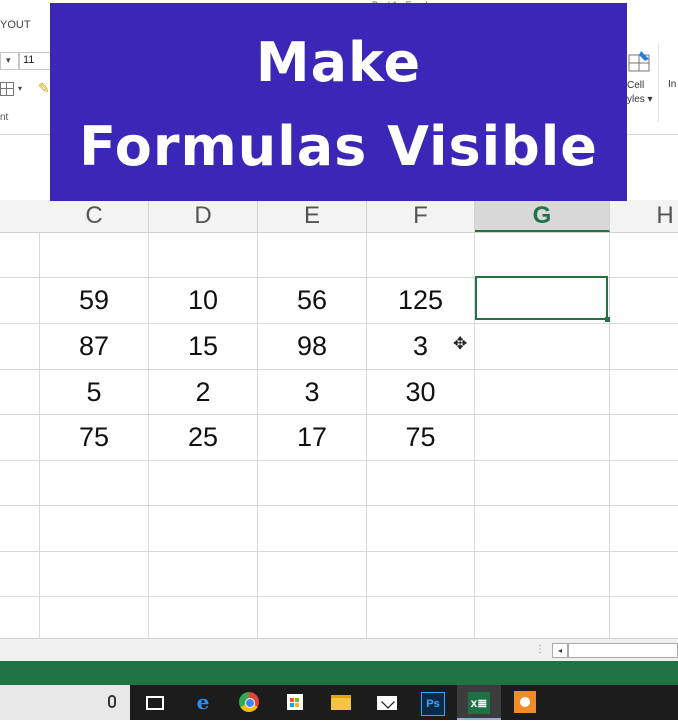 The height and width of the screenshot is (726, 678). Describe the element at coordinates (4, 117) in the screenshot. I see `font-group-label: nt` at that location.